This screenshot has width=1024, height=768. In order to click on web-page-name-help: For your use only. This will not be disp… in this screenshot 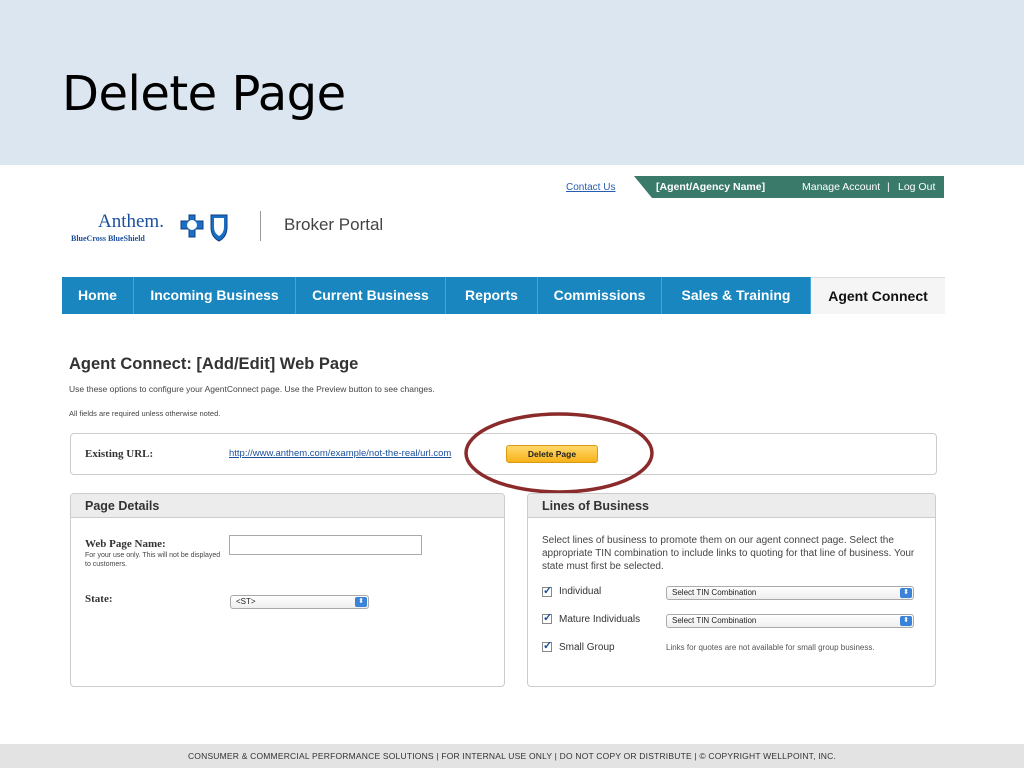, I will do `click(153, 560)`.